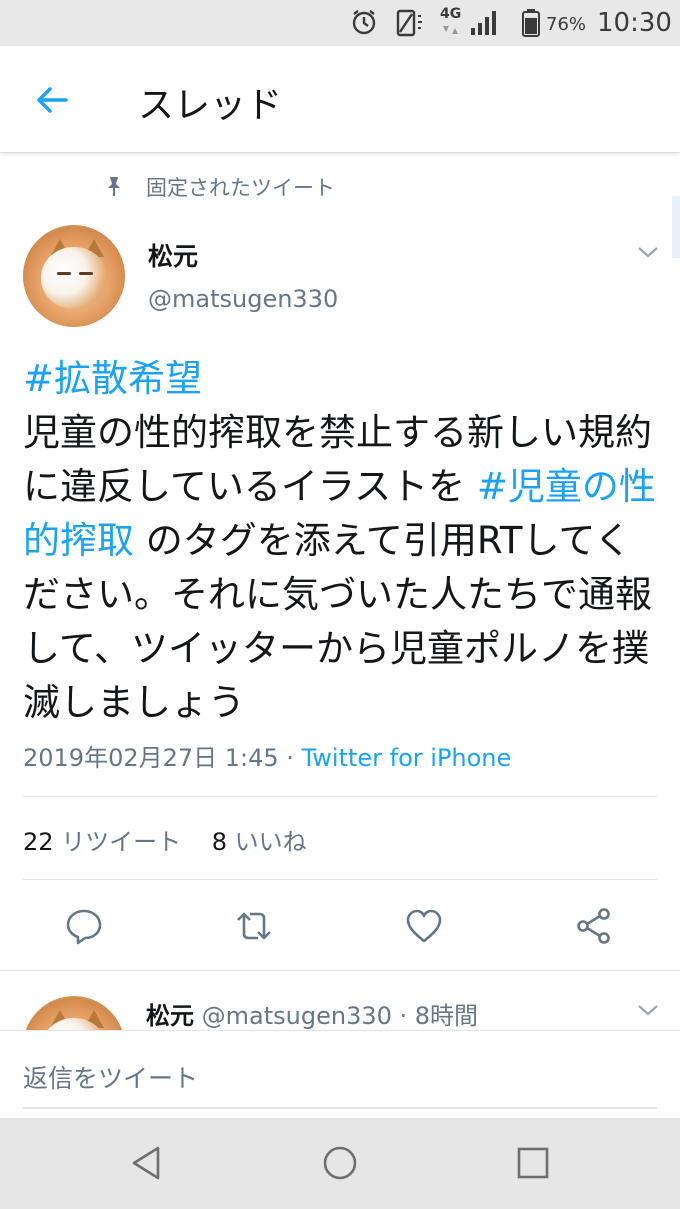 This screenshot has height=1209, width=680. Describe the element at coordinates (483, 23) in the screenshot. I see `signal-icon` at that location.